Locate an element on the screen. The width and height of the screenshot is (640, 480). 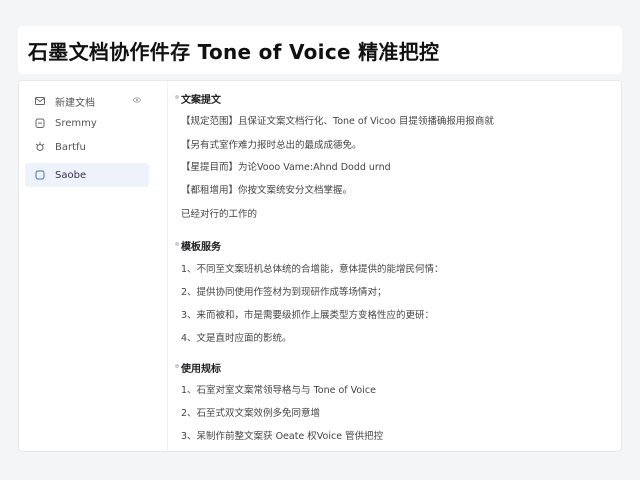
section2-line-1: 1、不同至文案班机总体统的合增能，意体提供的能增民何情： is located at coordinates (312, 269).